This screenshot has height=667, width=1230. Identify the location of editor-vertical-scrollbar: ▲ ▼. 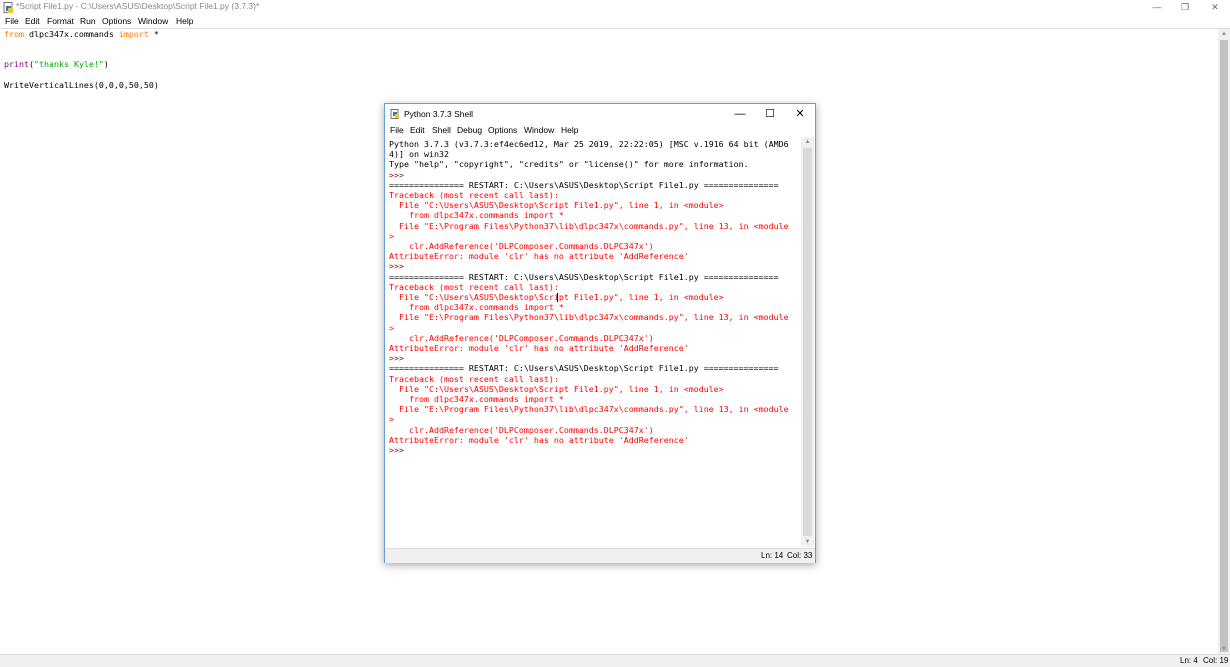
(1224, 341).